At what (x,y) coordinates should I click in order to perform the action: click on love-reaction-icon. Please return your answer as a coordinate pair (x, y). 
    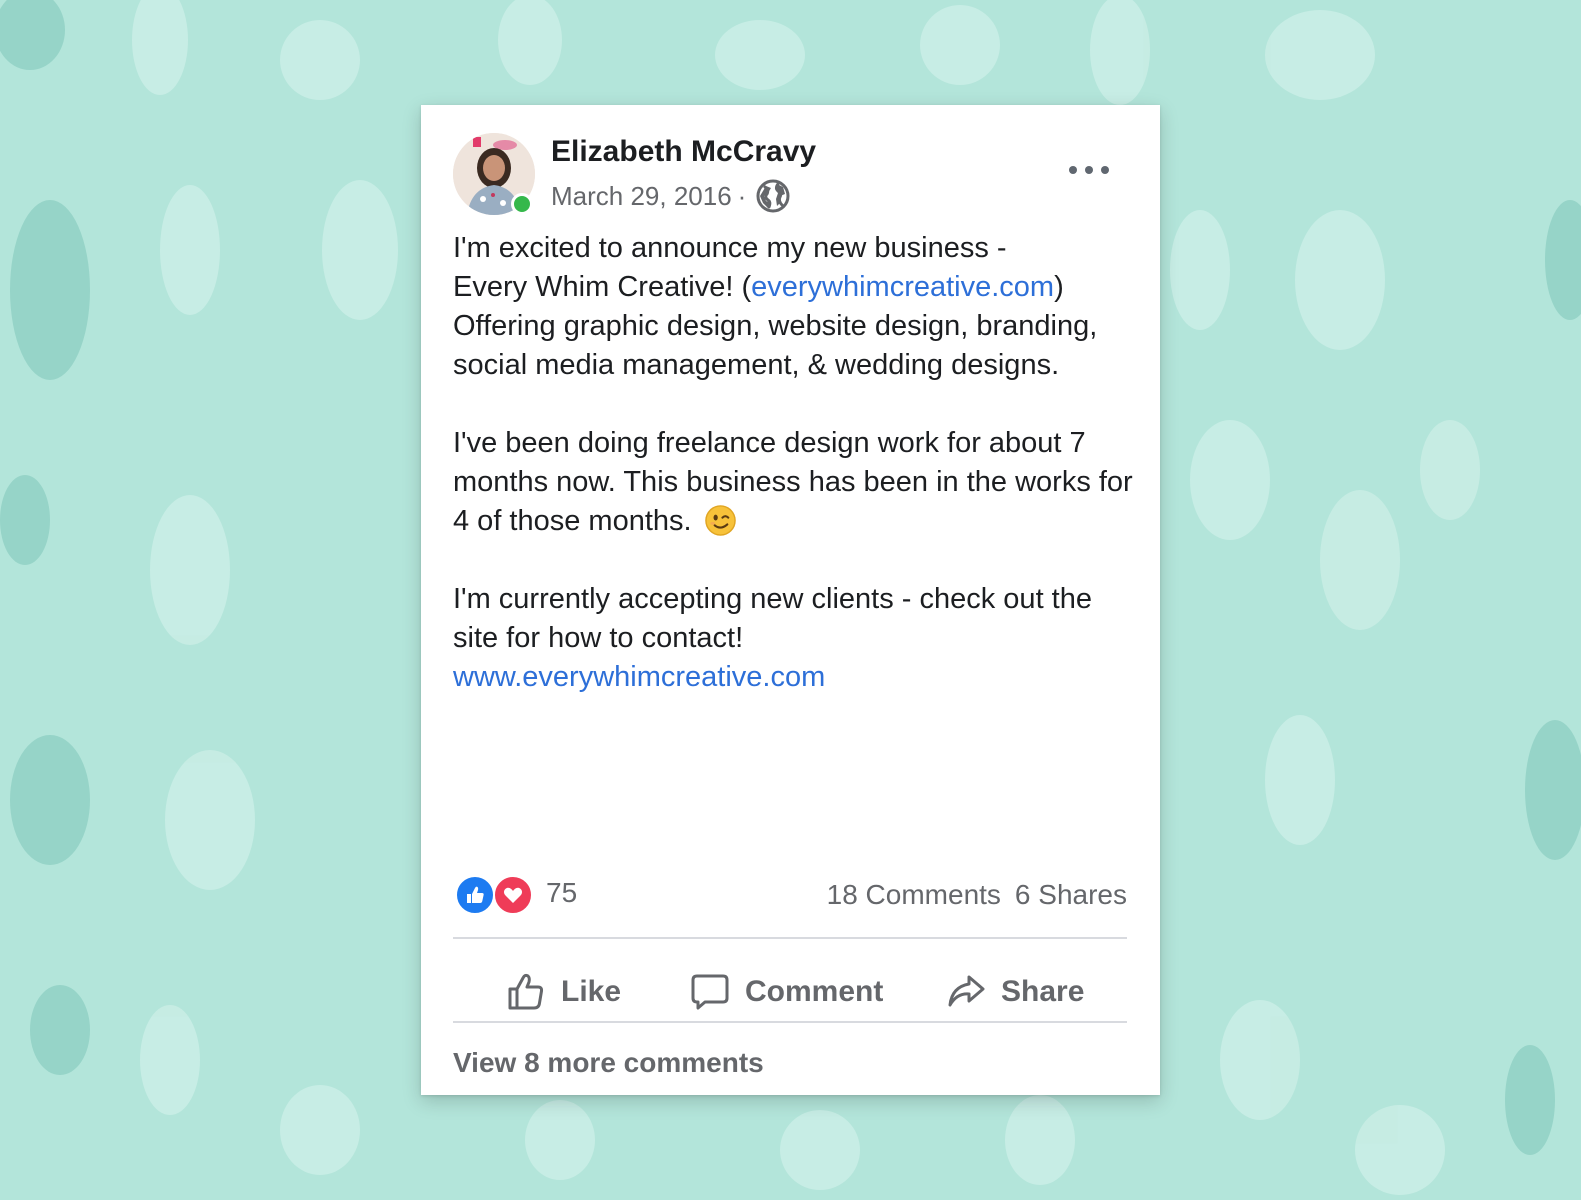
    Looking at the image, I should click on (513, 895).